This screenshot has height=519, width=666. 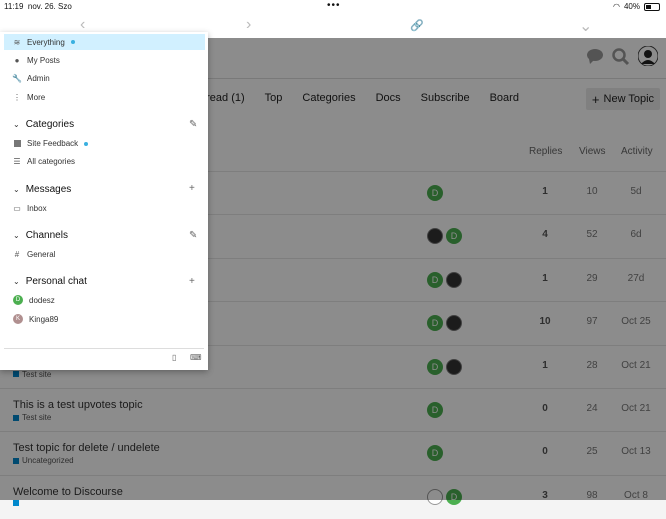 I want to click on list-icon: ☰, so click(x=17, y=161).